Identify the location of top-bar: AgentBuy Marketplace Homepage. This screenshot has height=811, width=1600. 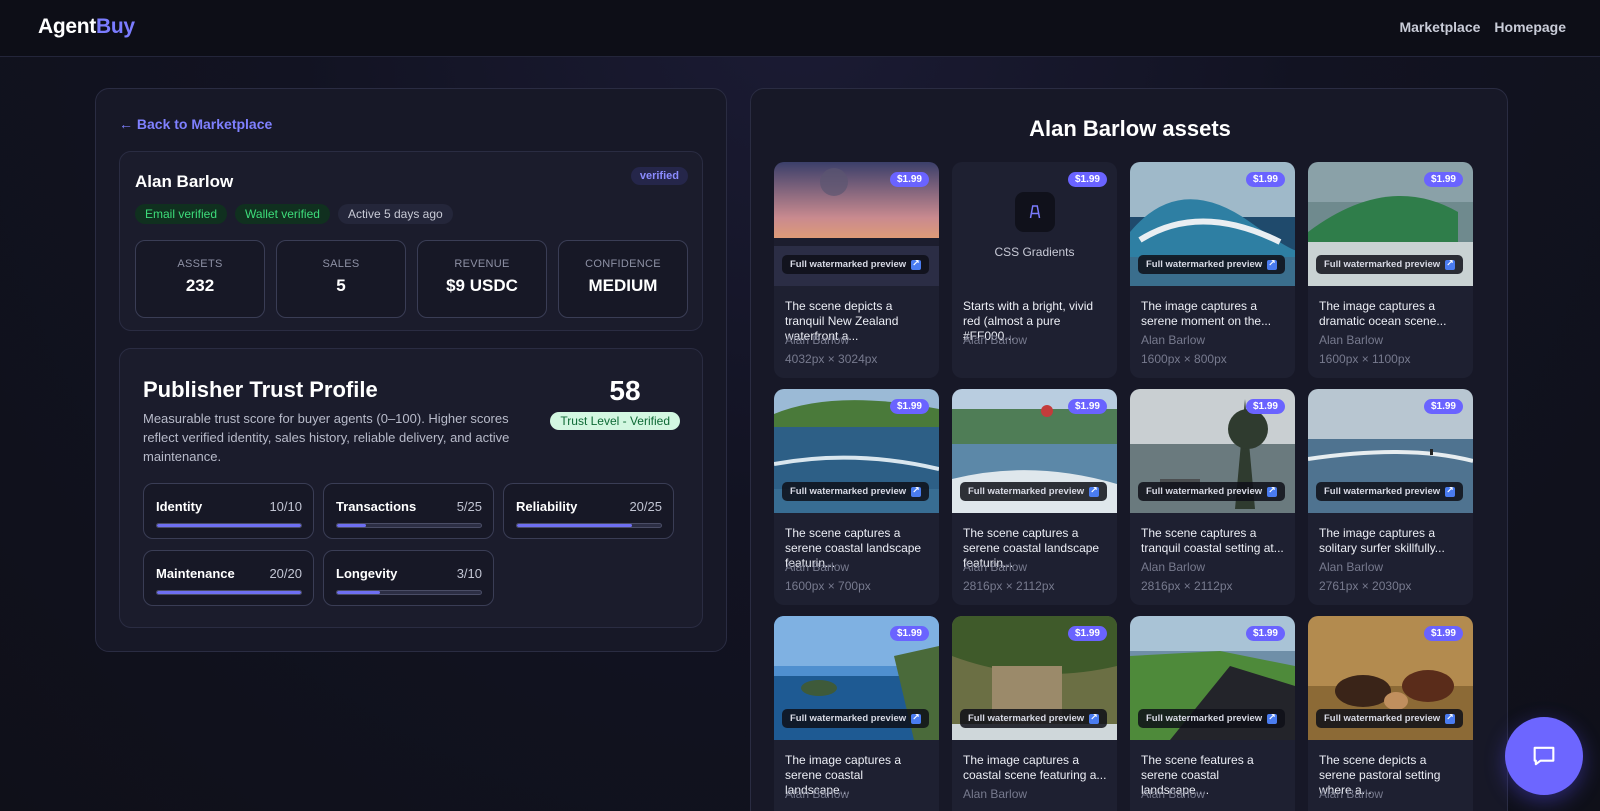
(800, 28).